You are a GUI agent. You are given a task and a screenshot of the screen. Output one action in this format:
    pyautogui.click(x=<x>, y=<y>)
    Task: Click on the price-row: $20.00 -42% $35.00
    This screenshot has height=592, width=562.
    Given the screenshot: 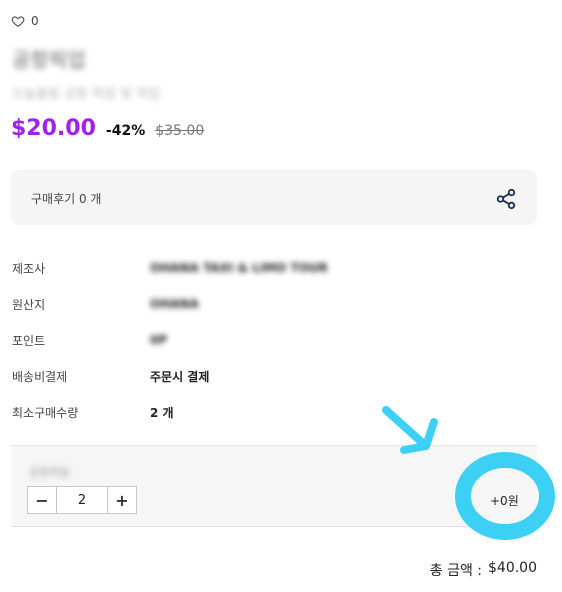 What is the action you would take?
    pyautogui.click(x=107, y=128)
    